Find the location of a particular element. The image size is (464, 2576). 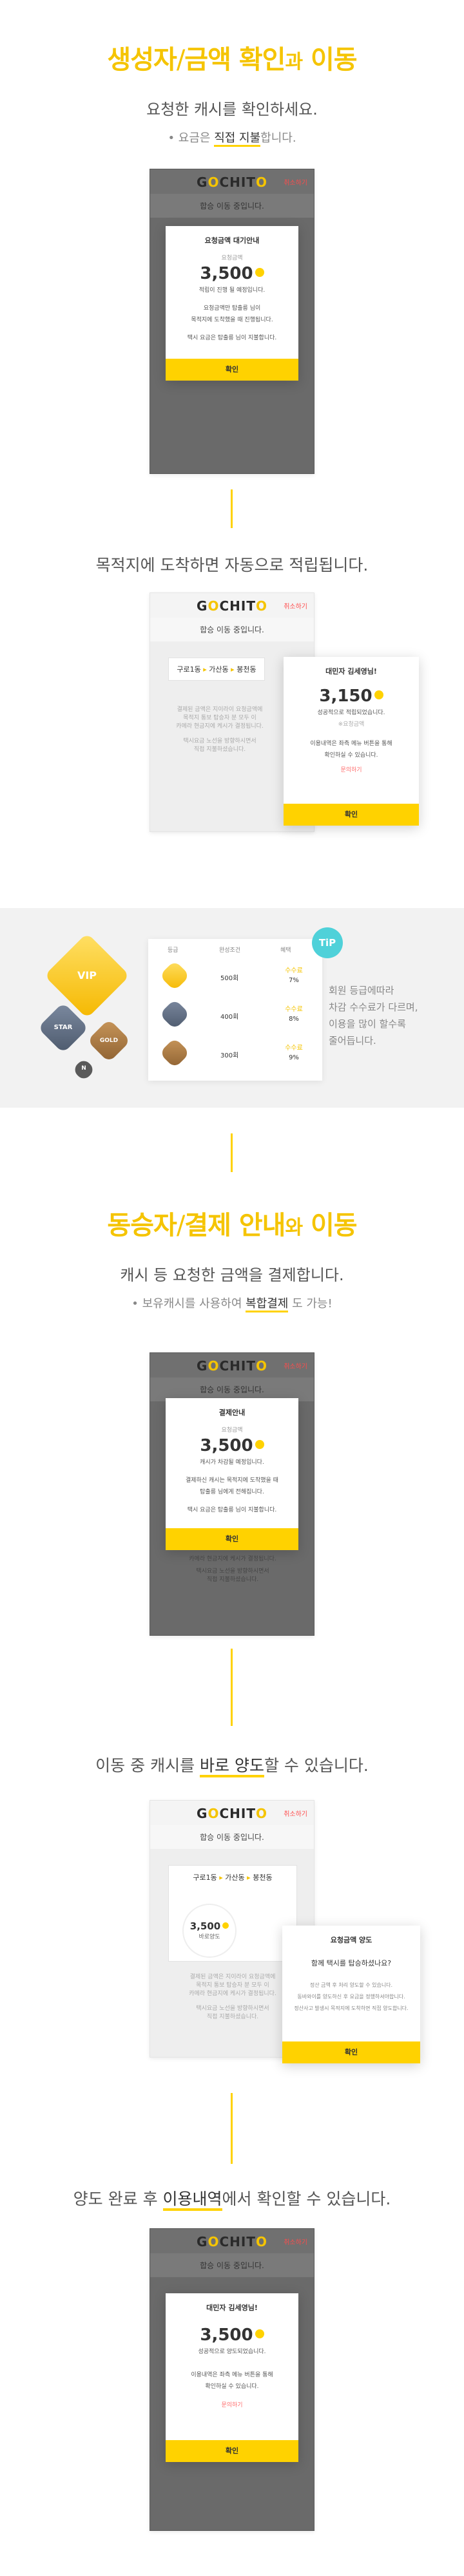

step-description: 목적지에 도착하면 자동으로 적립됩니다. is located at coordinates (232, 565).